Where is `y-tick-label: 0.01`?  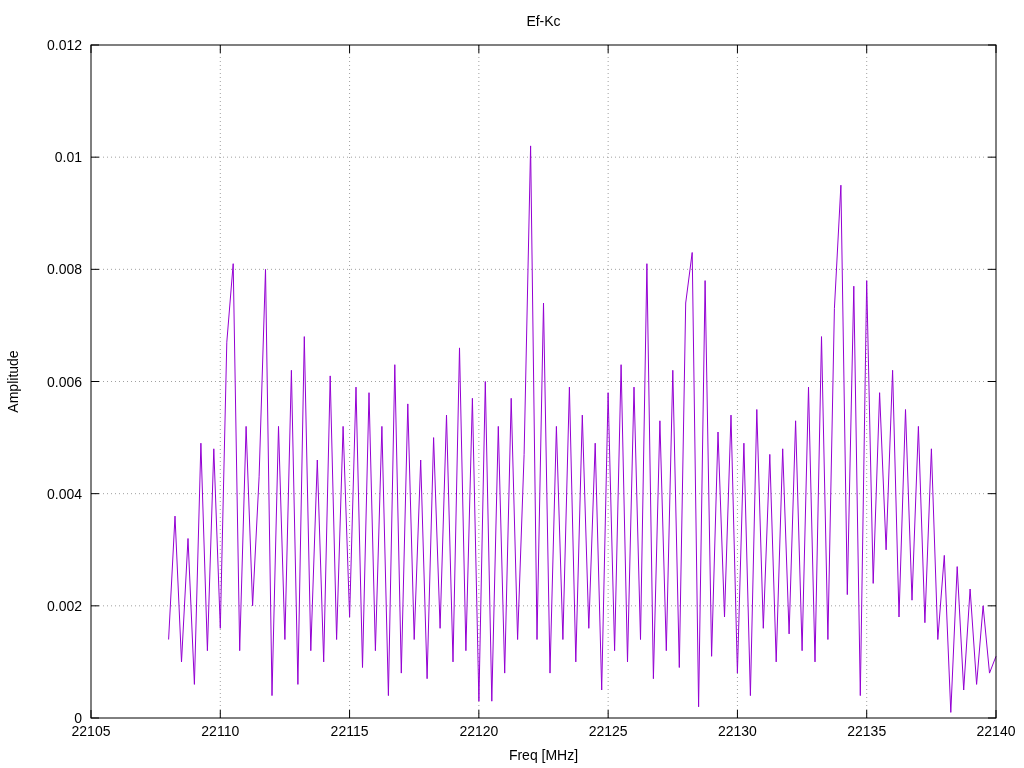 y-tick-label: 0.01 is located at coordinates (68, 157).